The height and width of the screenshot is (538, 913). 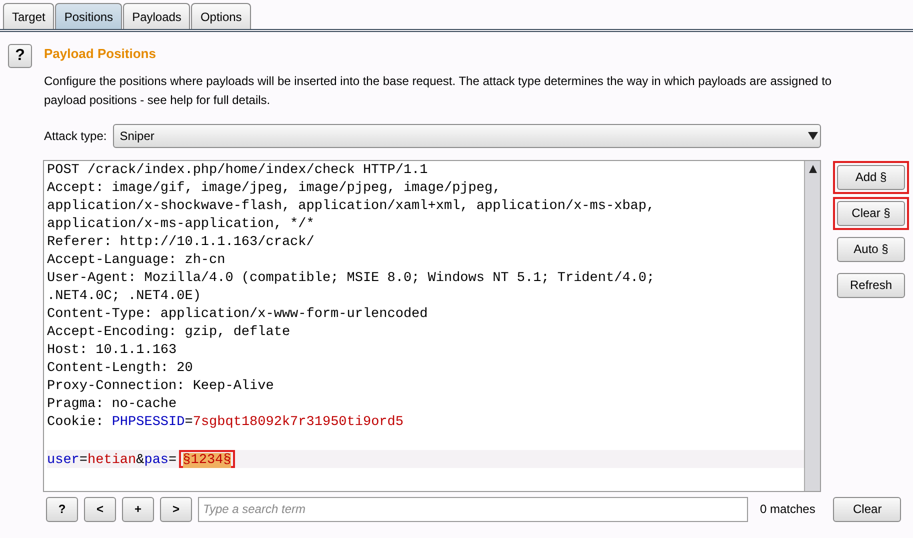 I want to click on request-text: Accept-Encoding: gzip, deflate, so click(x=168, y=332).